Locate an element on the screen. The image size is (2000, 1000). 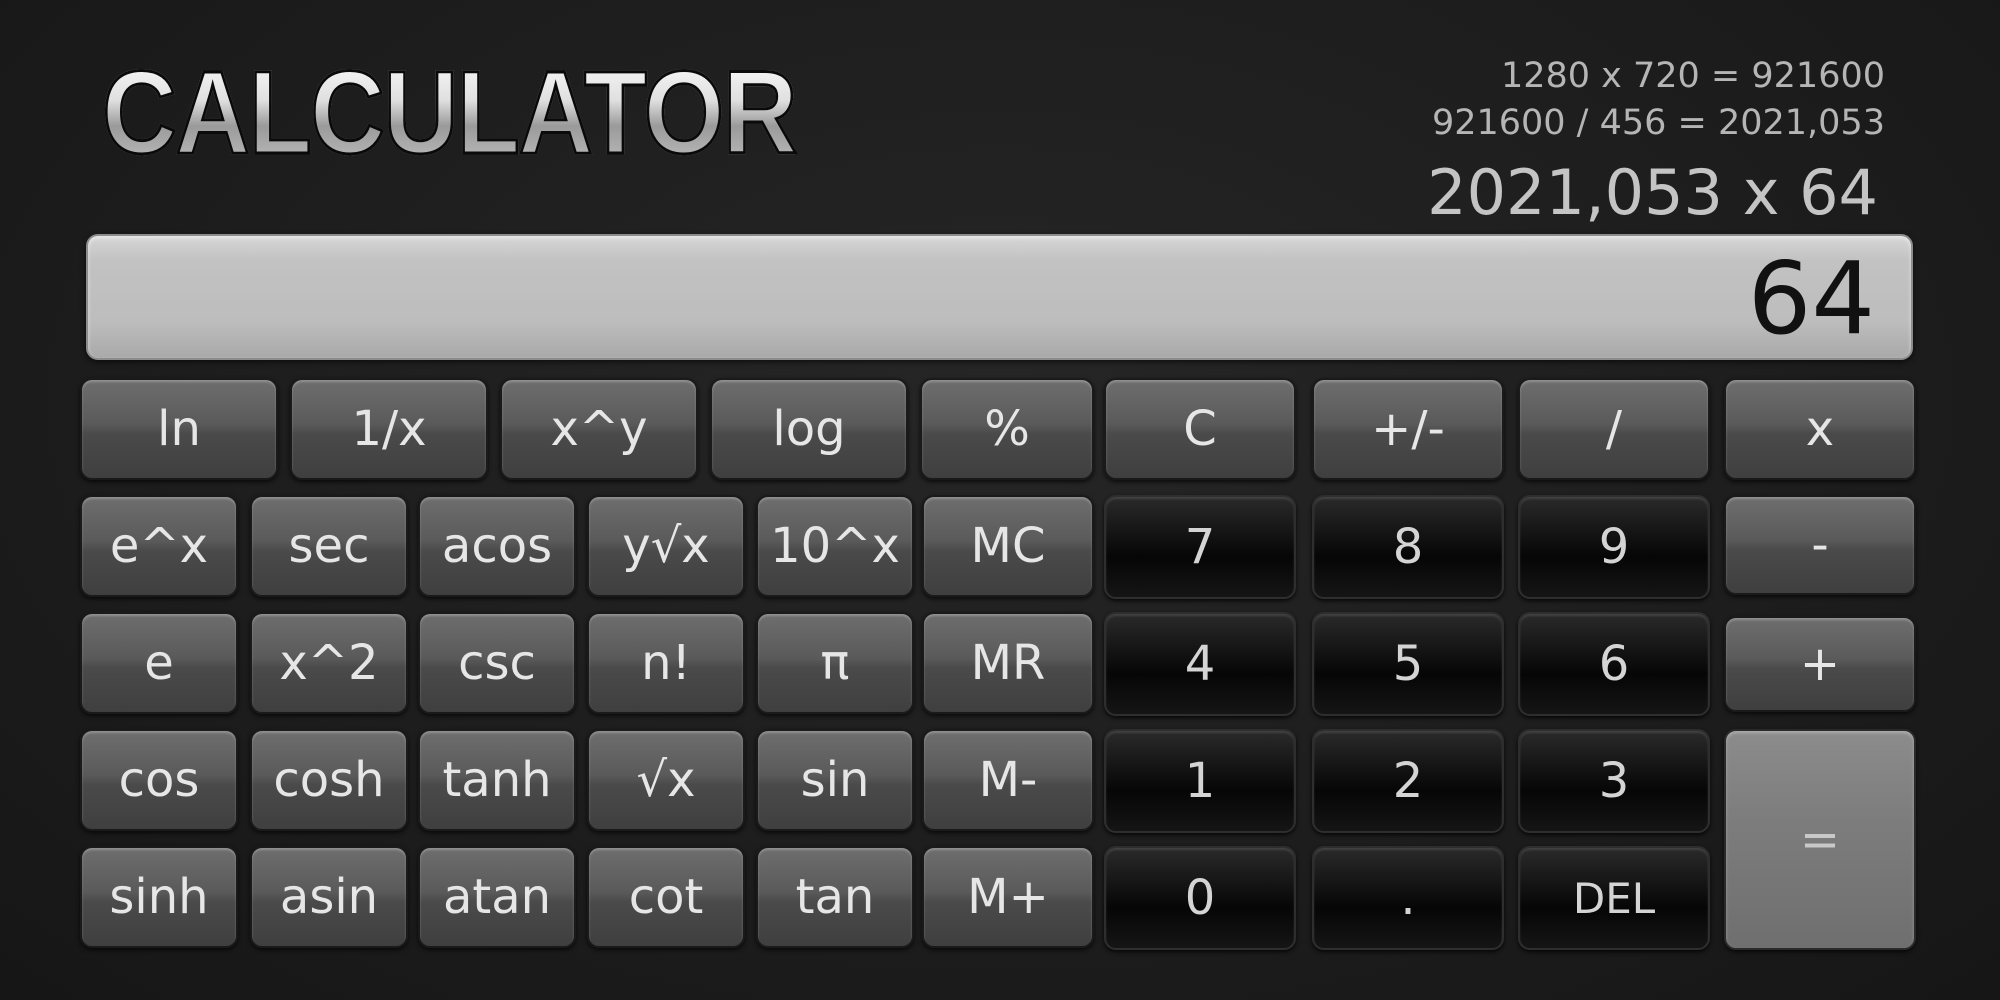
square-button: x^2 is located at coordinates (329, 663).